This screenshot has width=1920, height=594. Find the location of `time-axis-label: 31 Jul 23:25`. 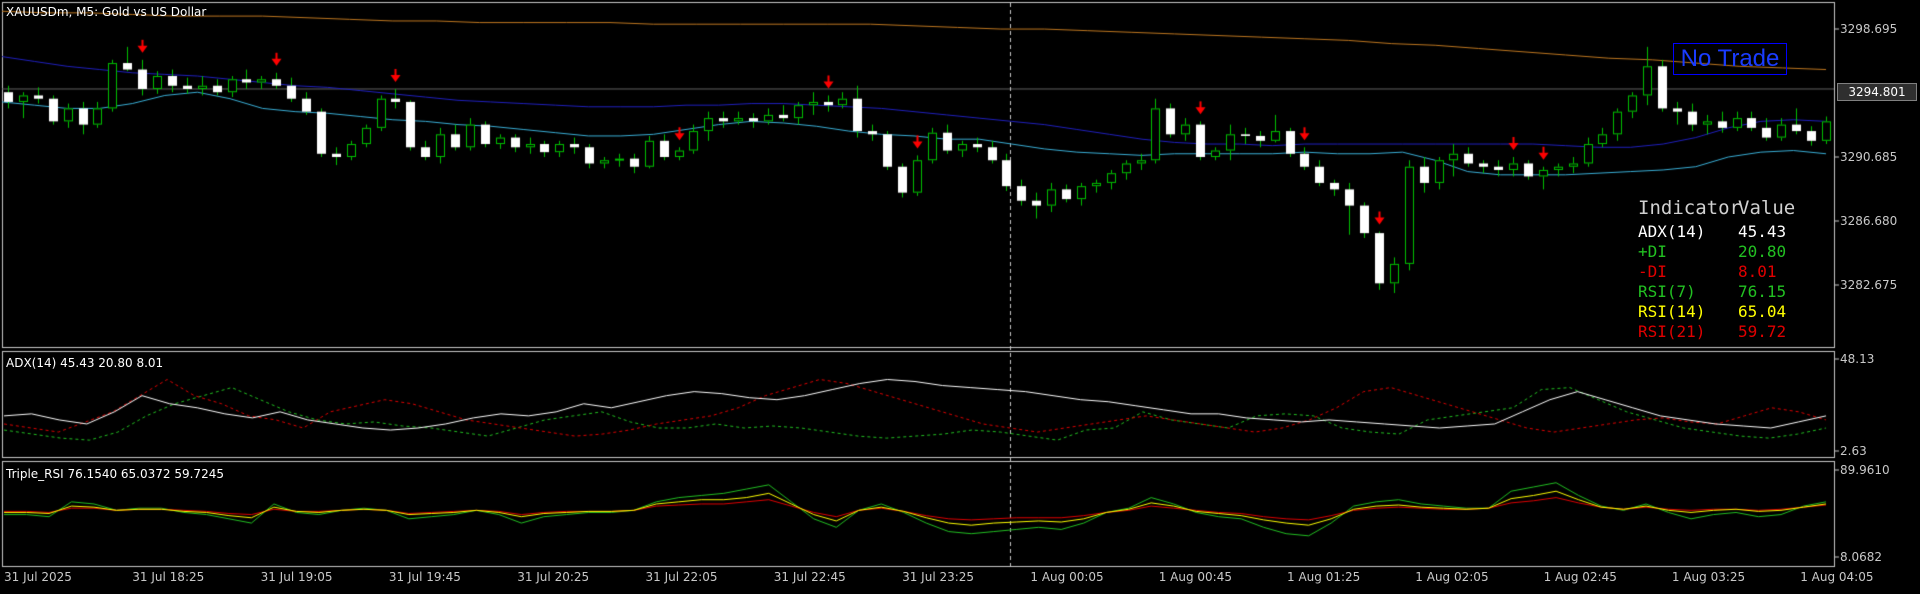

time-axis-label: 31 Jul 23:25 is located at coordinates (938, 577).